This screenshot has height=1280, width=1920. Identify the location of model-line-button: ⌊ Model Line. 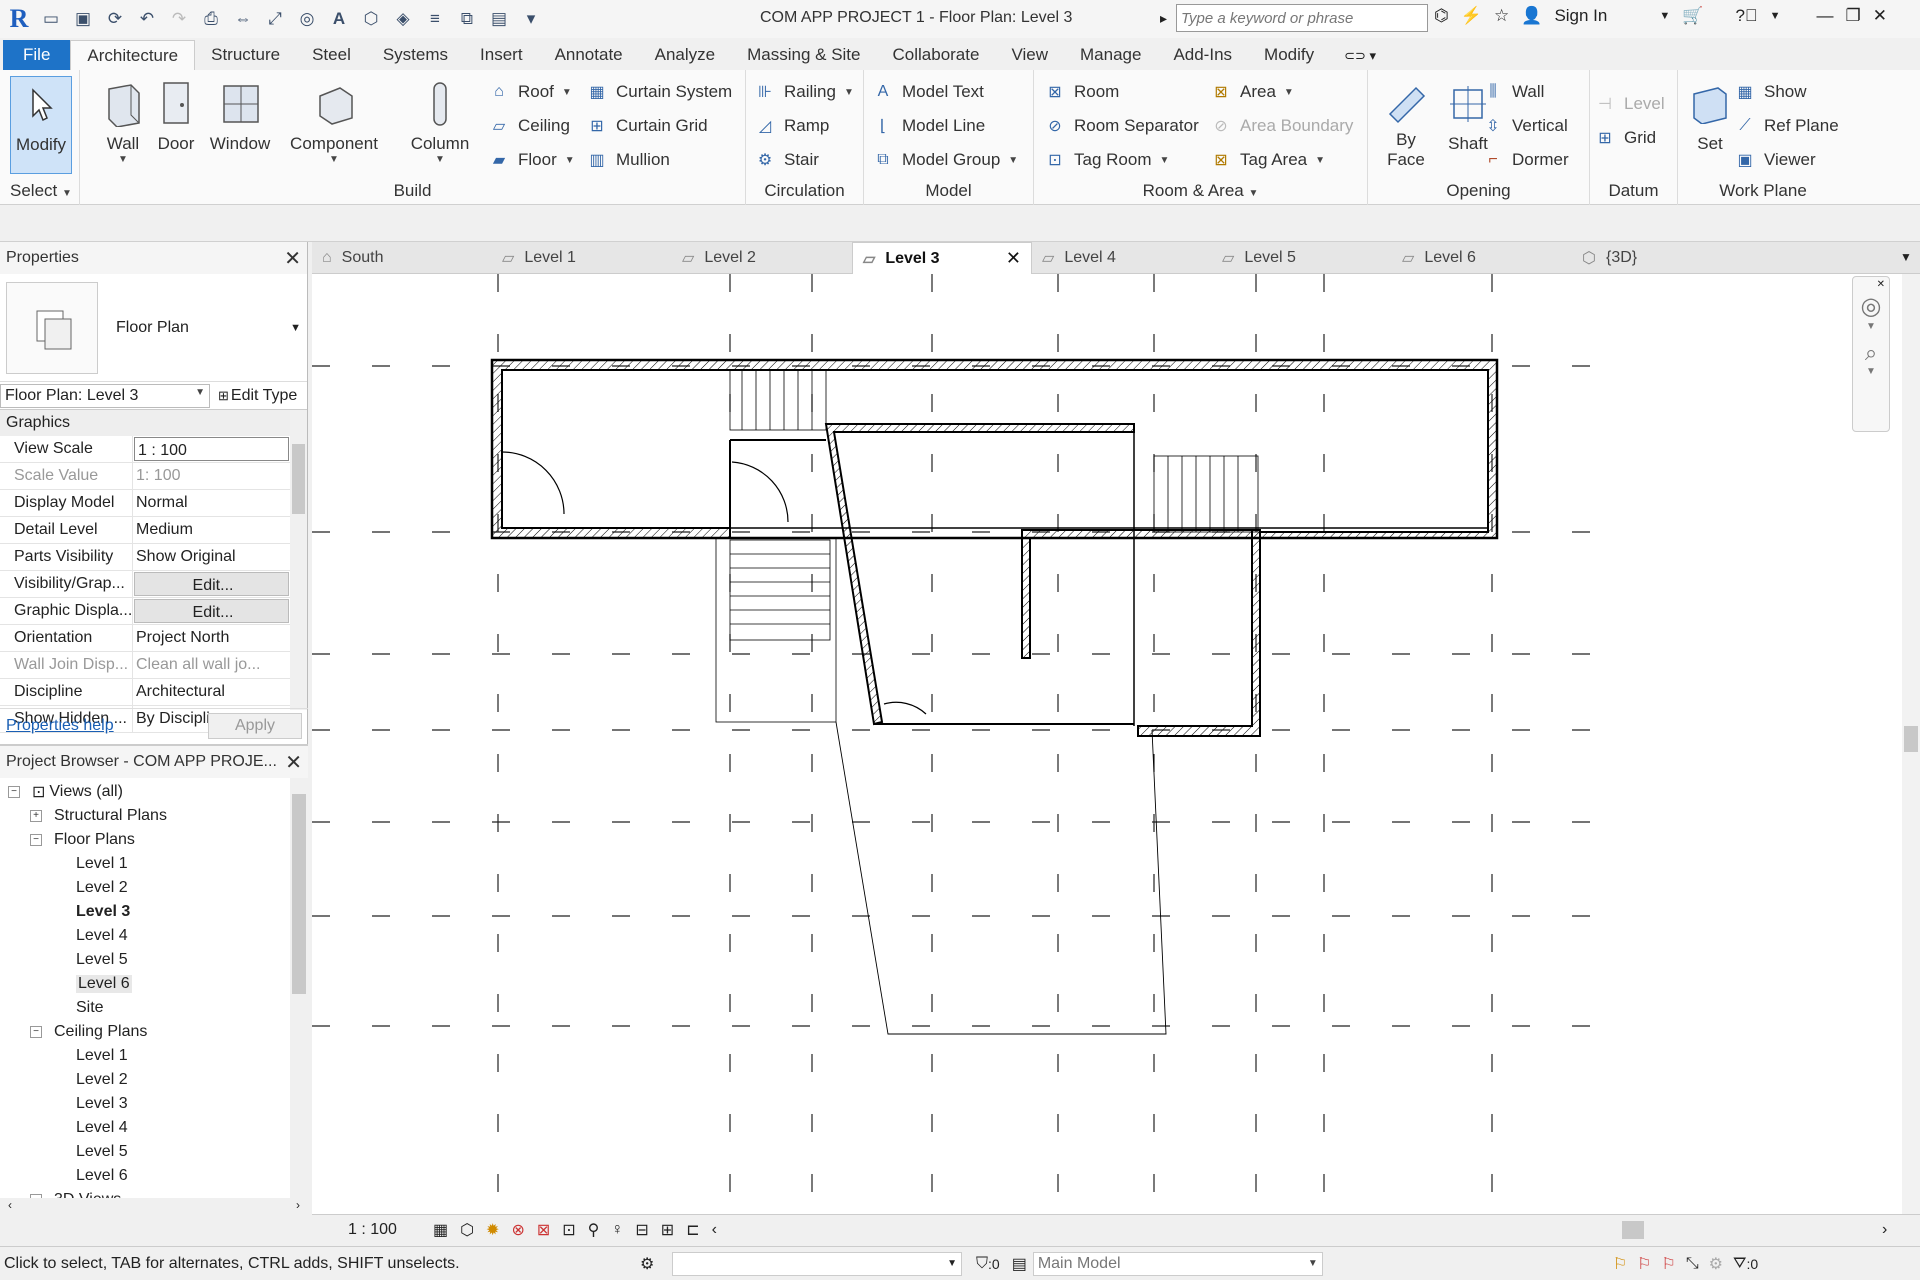
(928, 126).